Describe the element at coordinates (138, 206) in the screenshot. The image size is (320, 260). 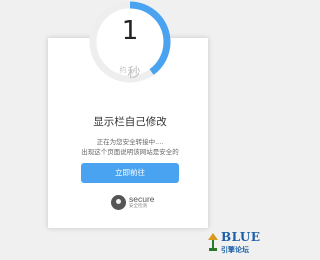
I see `secure-sublabel: 安全检测` at that location.